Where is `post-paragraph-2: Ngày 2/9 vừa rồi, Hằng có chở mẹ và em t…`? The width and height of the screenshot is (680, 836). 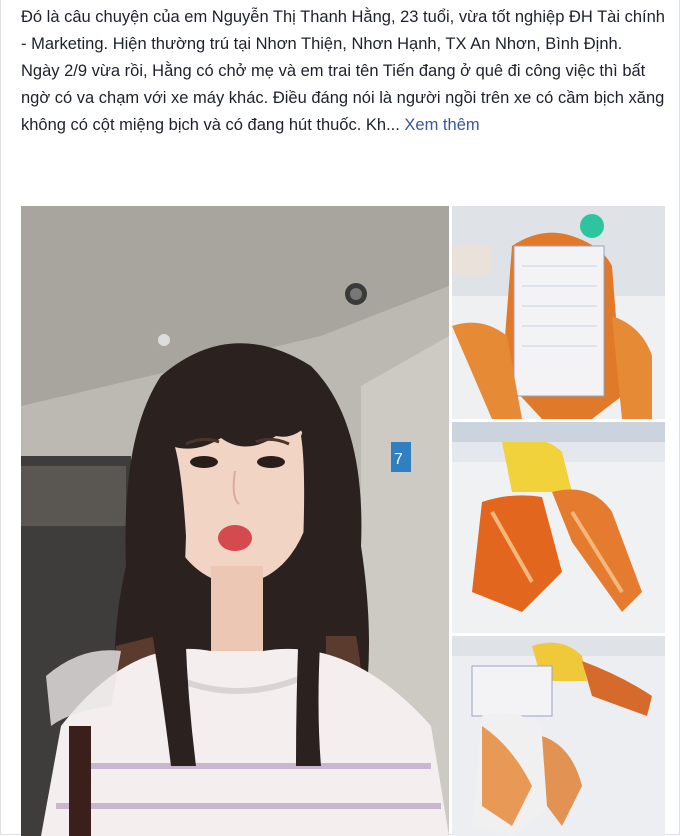
post-paragraph-2: Ngày 2/9 vừa rồi, Hằng có chở mẹ và em t… is located at coordinates (345, 98).